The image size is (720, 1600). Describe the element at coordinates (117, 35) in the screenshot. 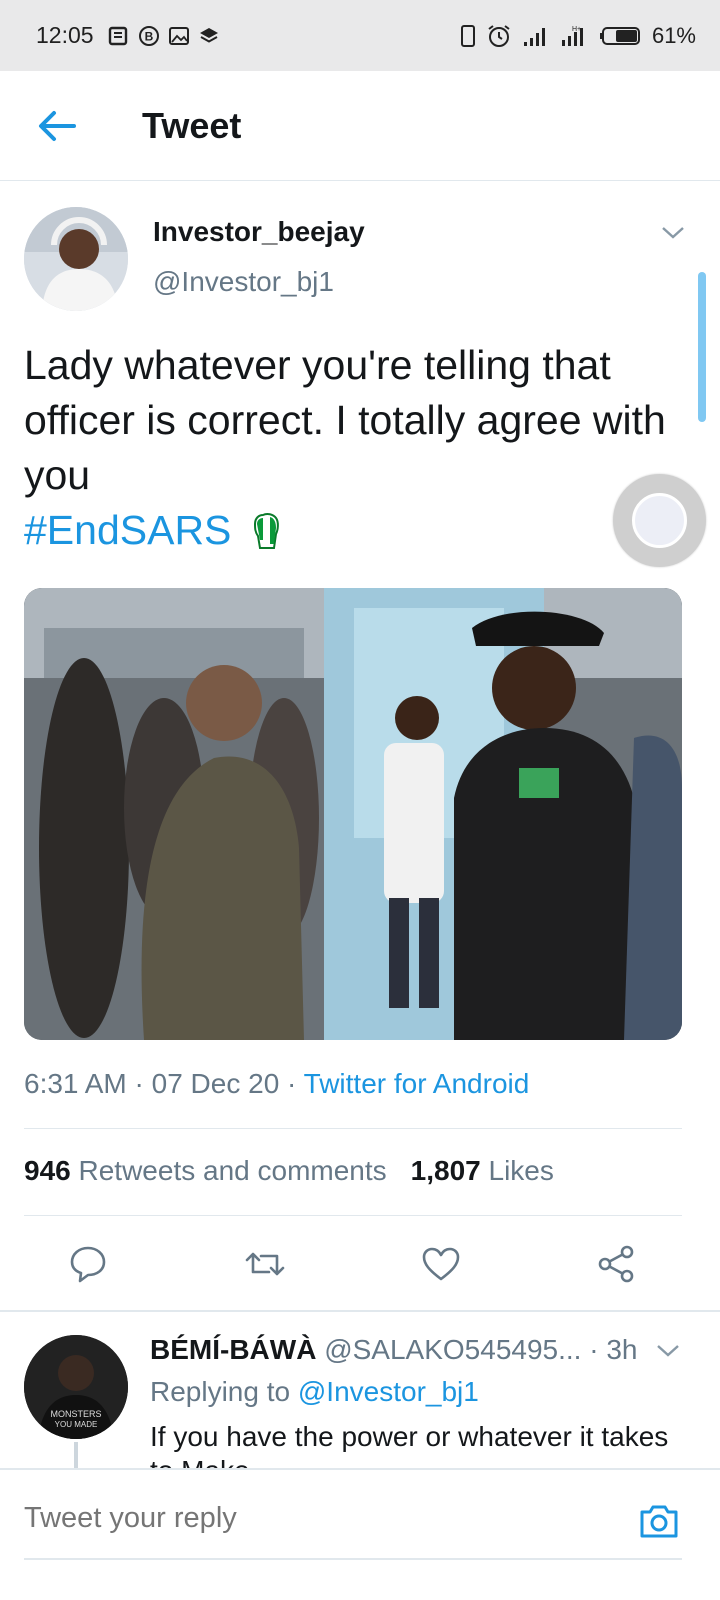

I see `notes-icon` at that location.